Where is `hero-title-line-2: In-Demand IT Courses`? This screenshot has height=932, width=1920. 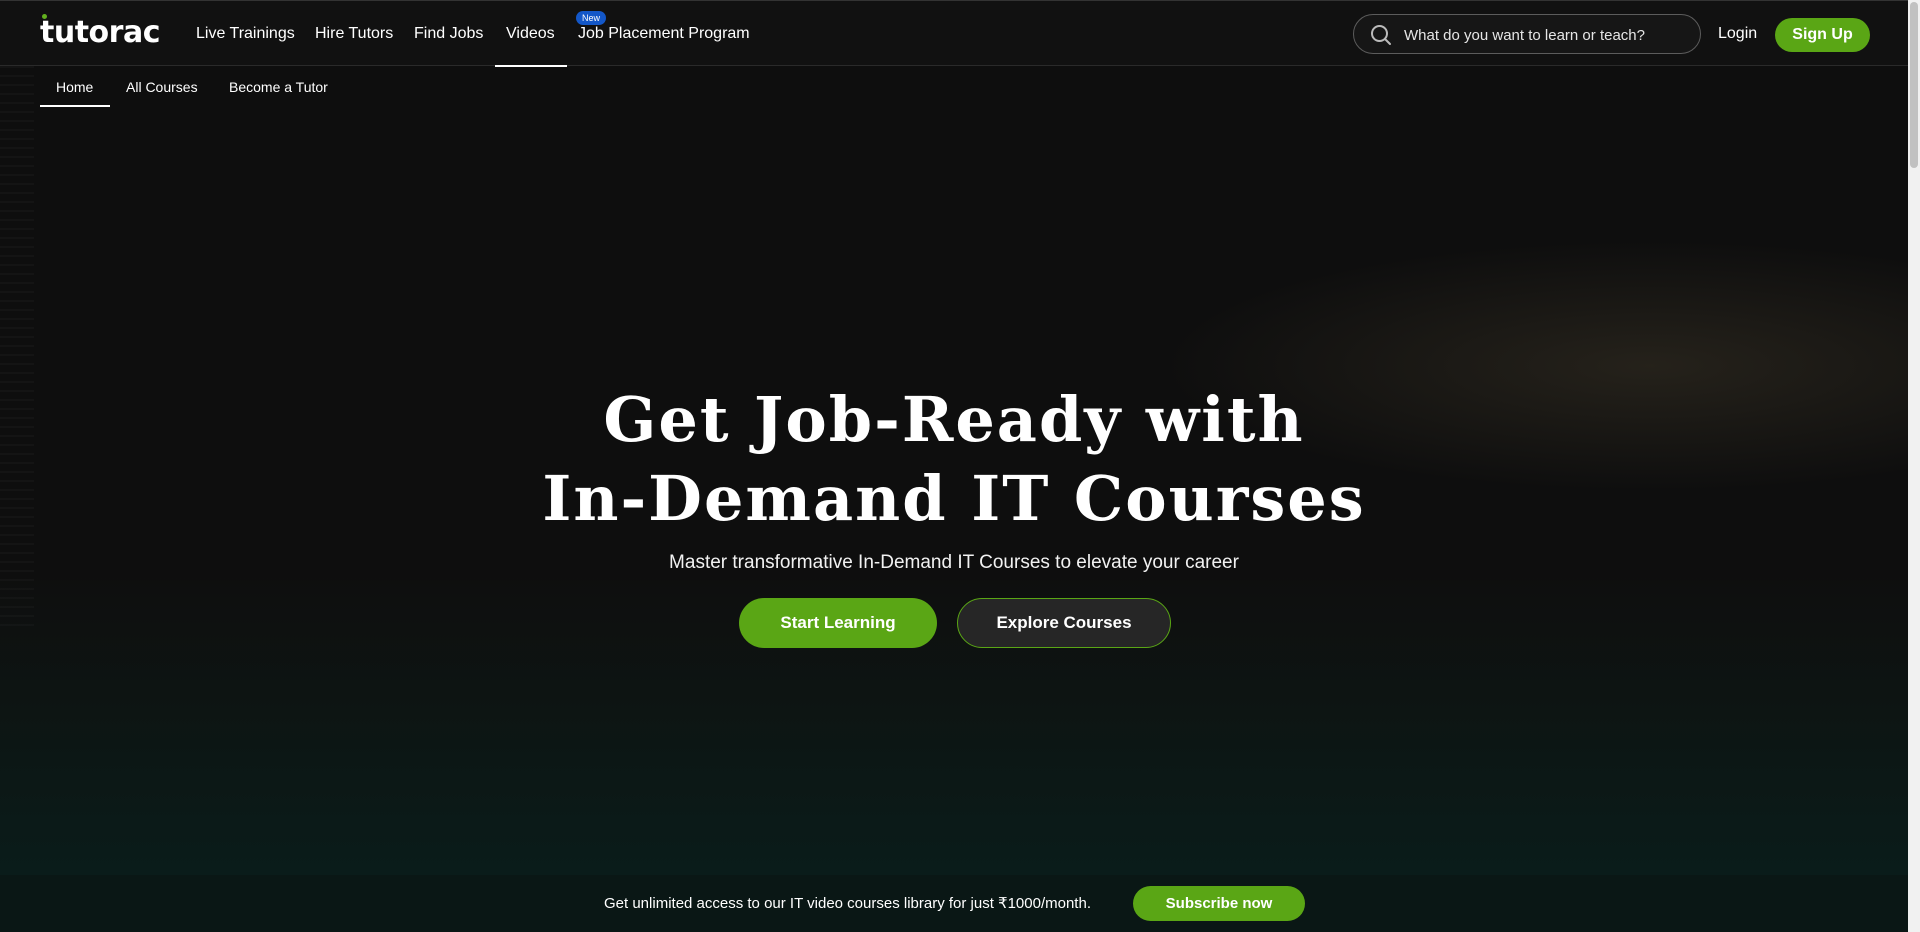
hero-title-line-2: In-Demand IT Courses is located at coordinates (954, 498).